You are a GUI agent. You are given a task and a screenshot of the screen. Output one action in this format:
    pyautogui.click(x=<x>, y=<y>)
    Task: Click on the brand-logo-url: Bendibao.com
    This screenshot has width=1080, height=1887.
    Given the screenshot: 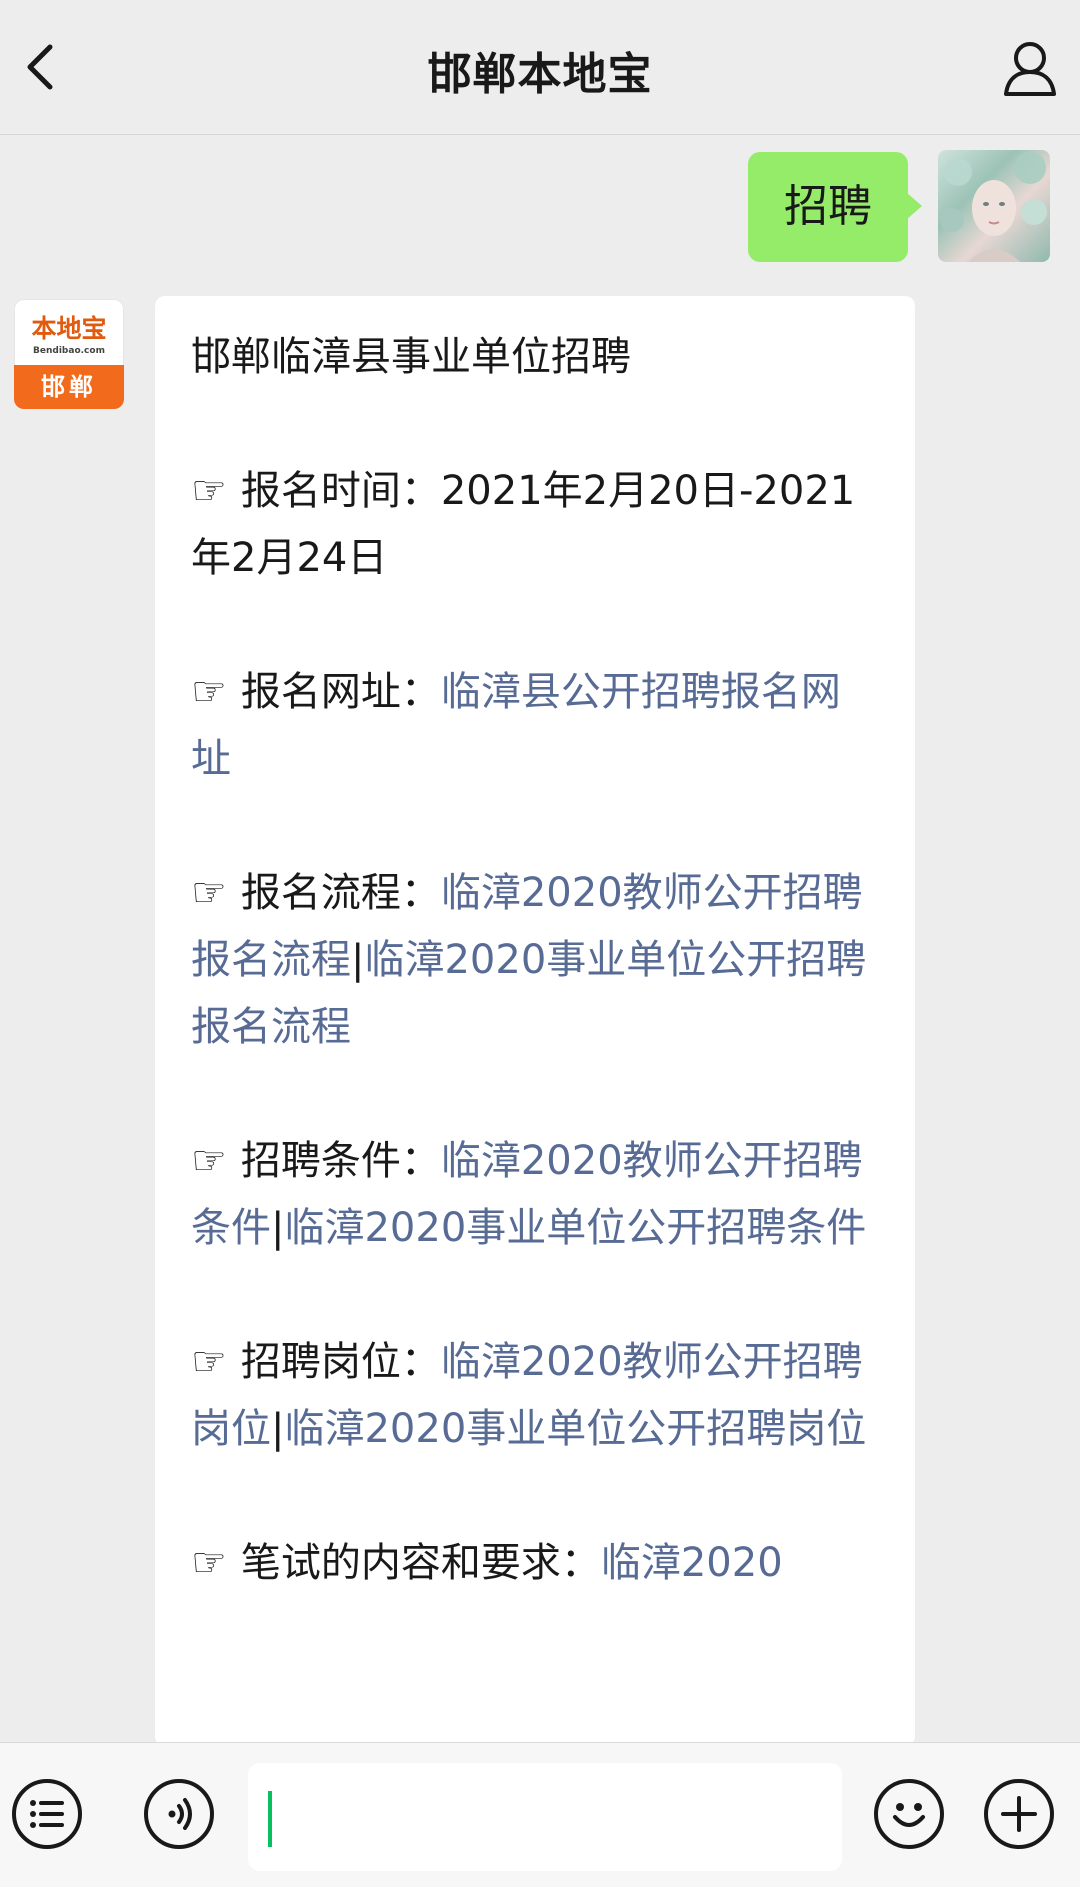 What is the action you would take?
    pyautogui.click(x=69, y=351)
    